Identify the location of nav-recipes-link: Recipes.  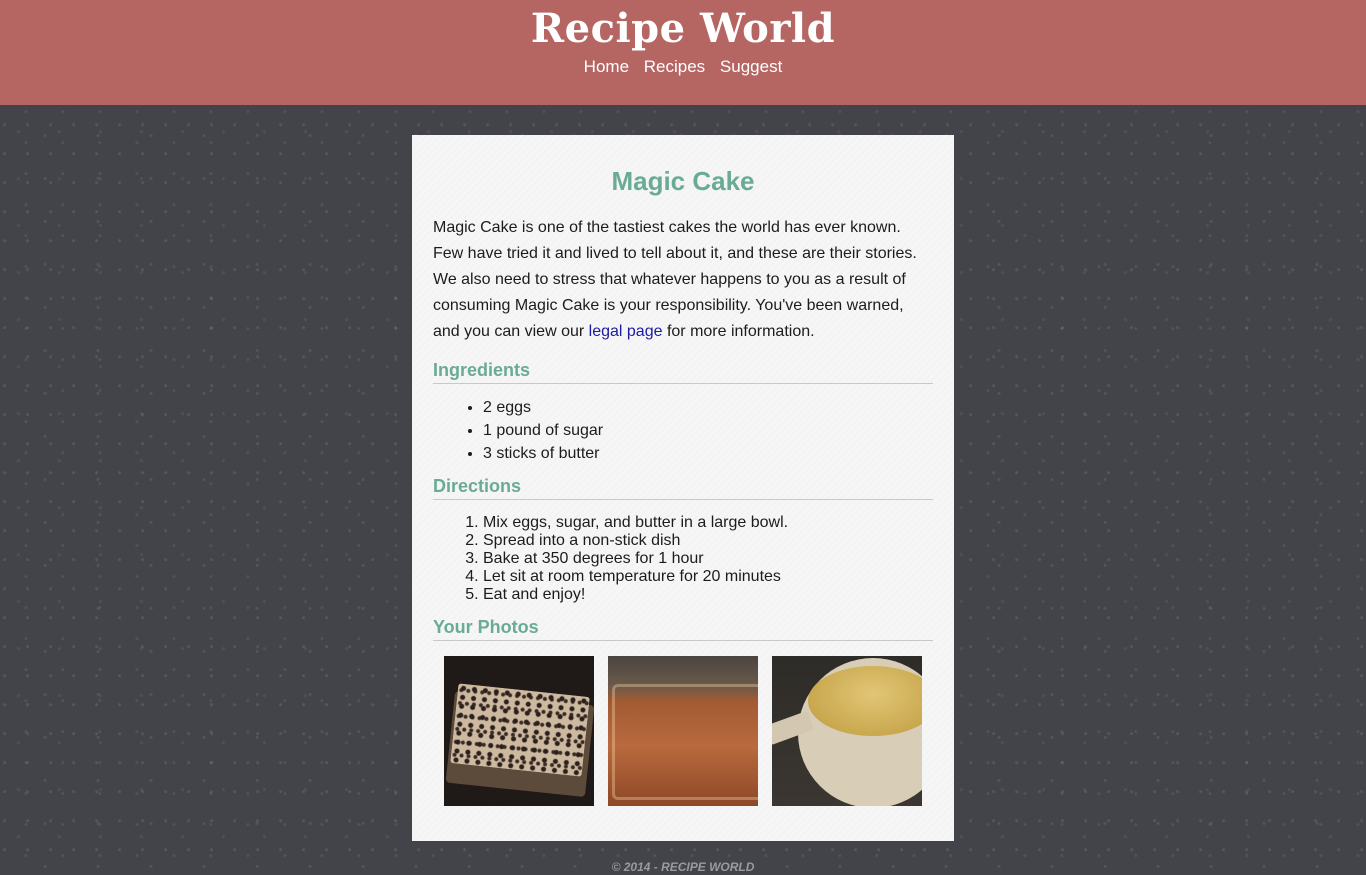
(674, 66).